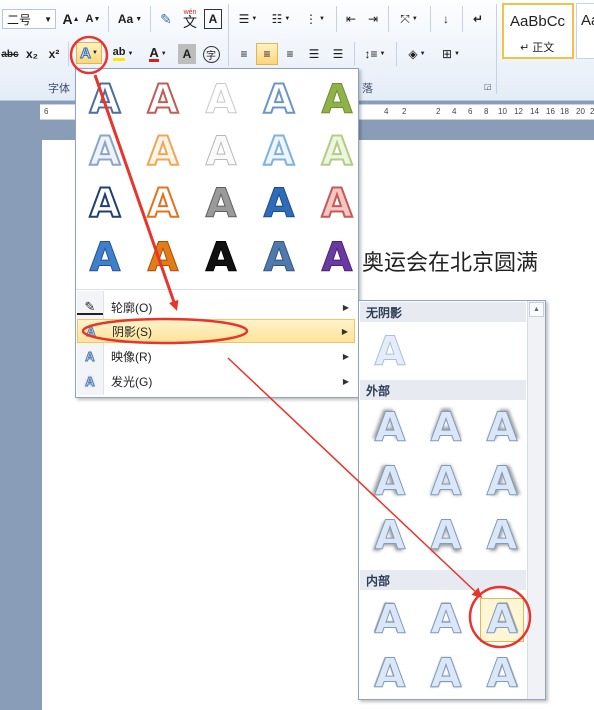 The image size is (594, 710). I want to click on phonetic-guide-button: wén 文, so click(190, 19).